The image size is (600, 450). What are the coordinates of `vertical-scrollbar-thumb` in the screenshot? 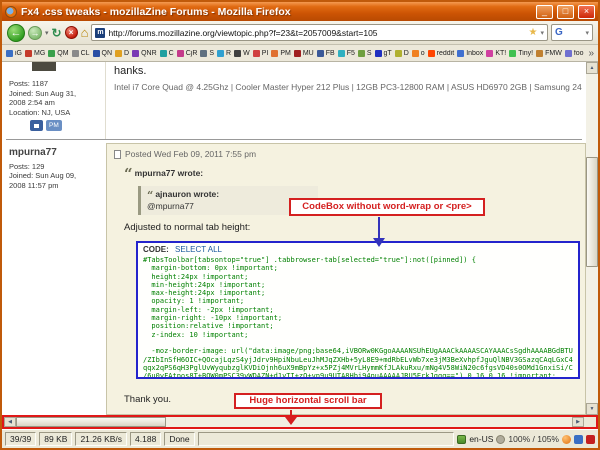 It's located at (592, 212).